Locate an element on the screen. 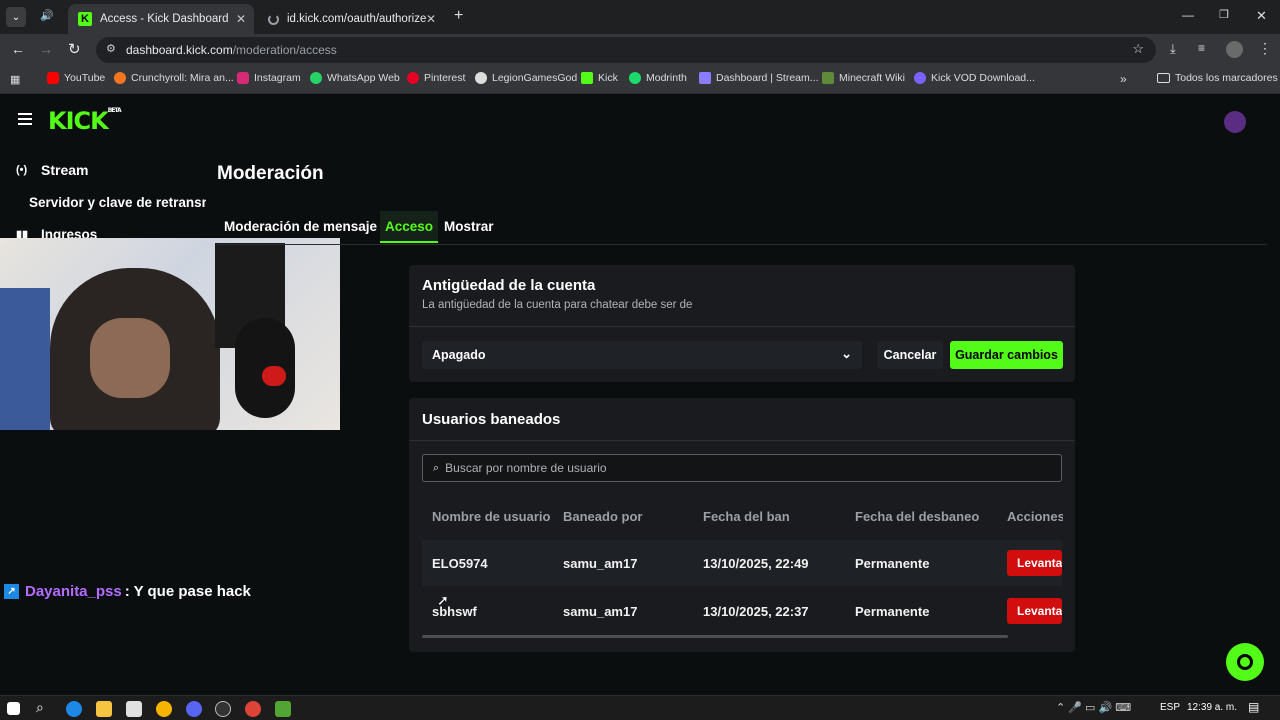  bookmark-star-icon: ☆ is located at coordinates (1138, 49).